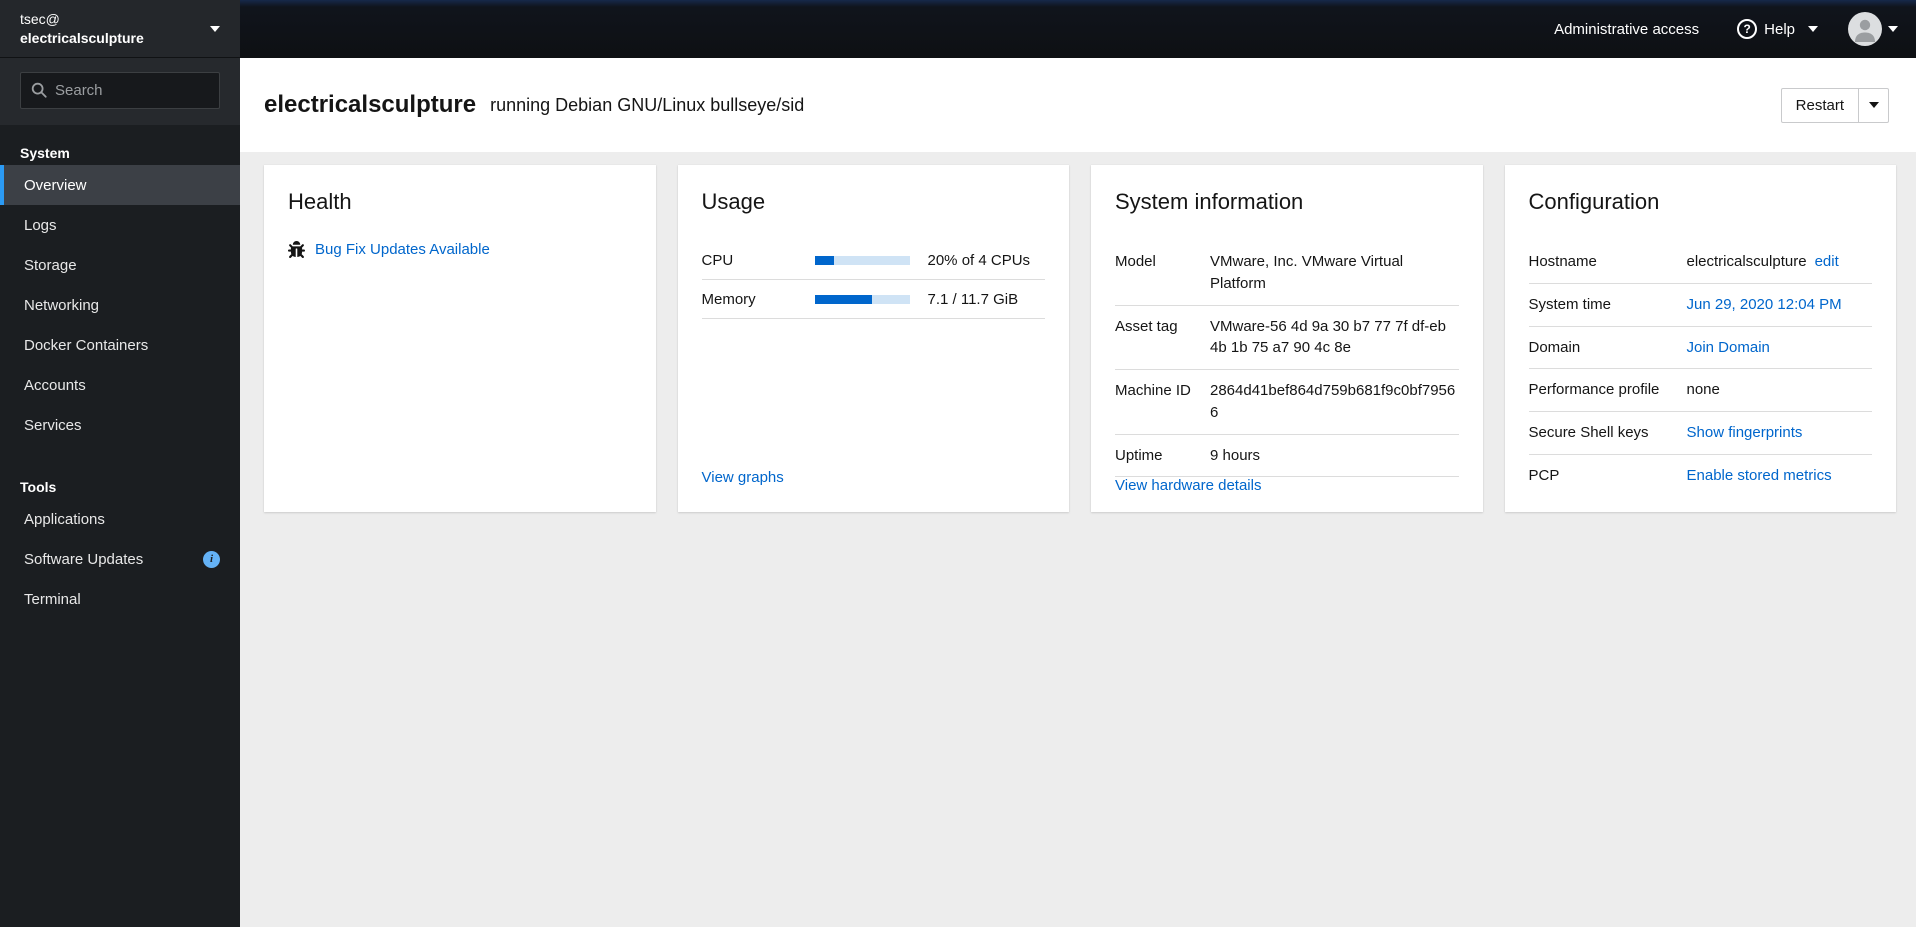  What do you see at coordinates (1594, 390) in the screenshot?
I see `performance-profile-label: Performance profile` at bounding box center [1594, 390].